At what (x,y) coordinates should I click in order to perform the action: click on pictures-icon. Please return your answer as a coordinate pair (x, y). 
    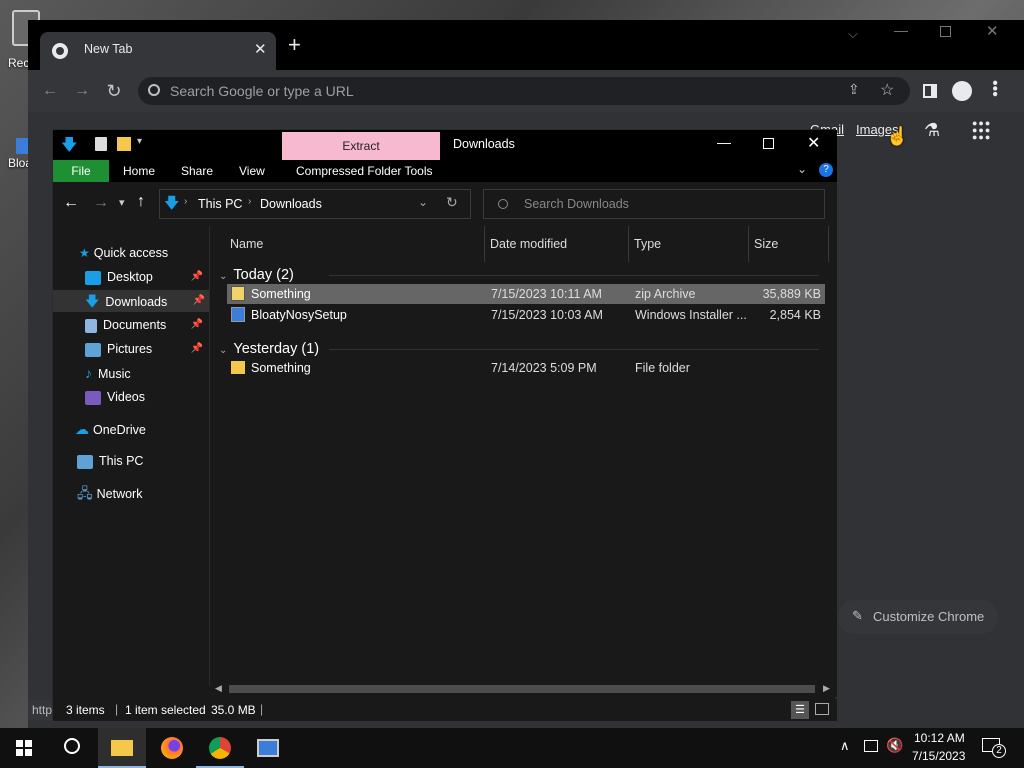
    Looking at the image, I should click on (93, 349).